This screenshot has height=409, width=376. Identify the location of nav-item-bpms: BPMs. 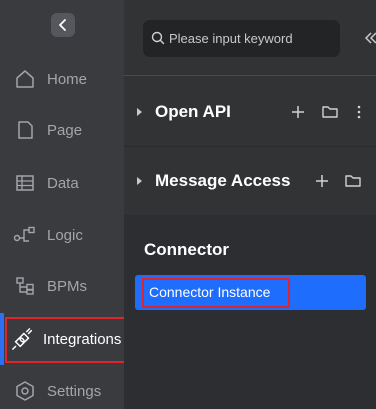
(62, 286).